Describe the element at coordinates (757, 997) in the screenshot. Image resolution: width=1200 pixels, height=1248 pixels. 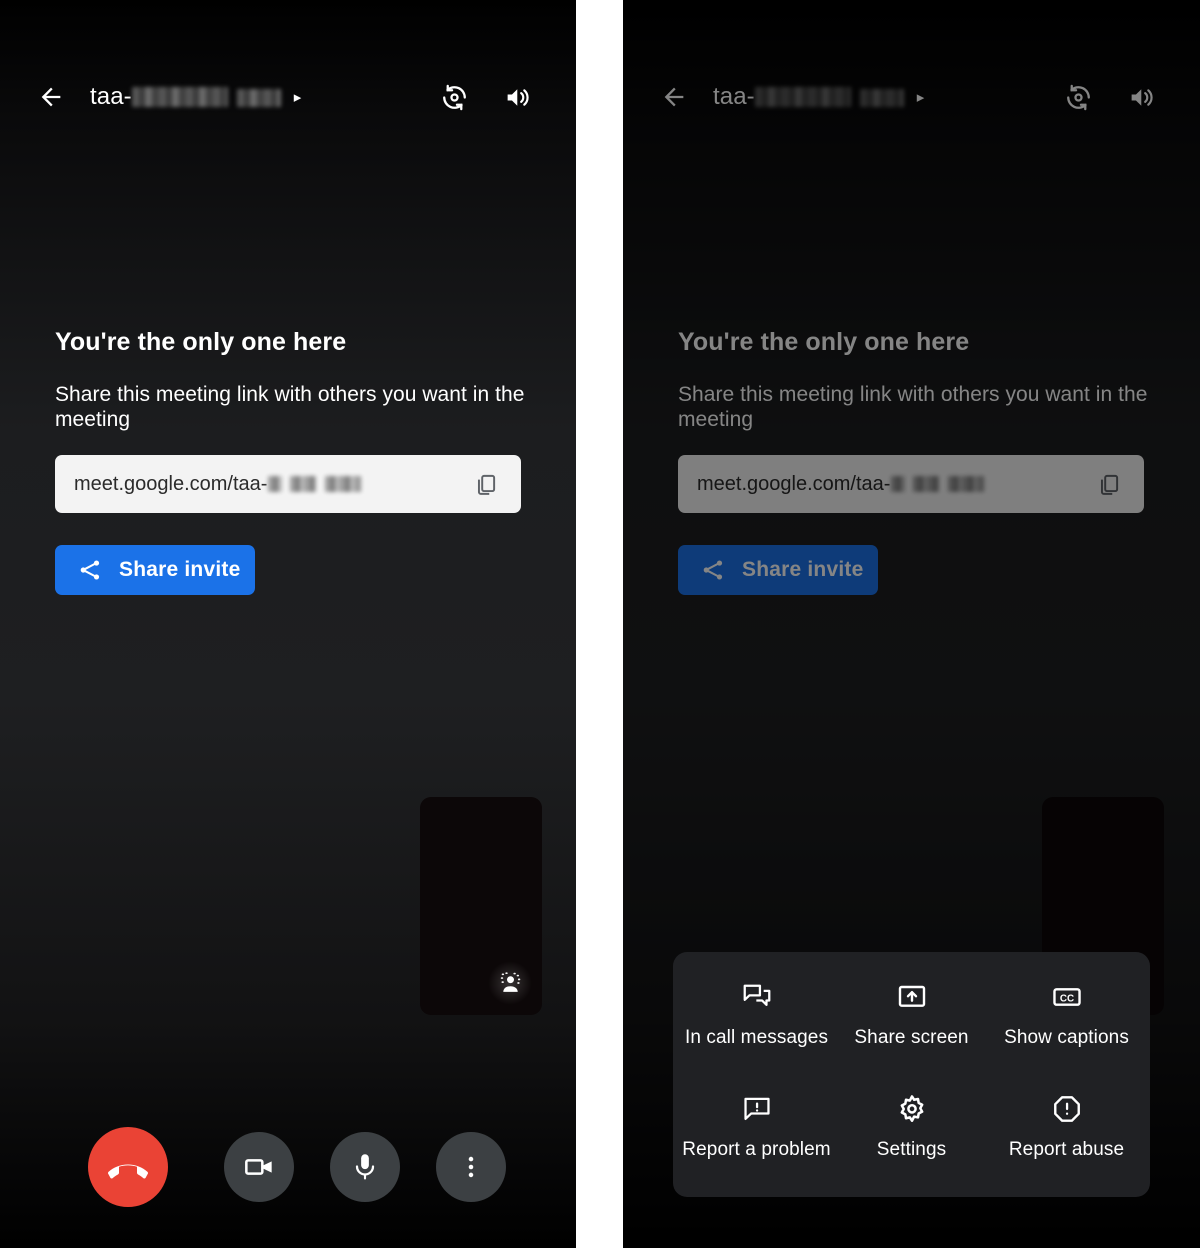
I see `forum-icon` at that location.